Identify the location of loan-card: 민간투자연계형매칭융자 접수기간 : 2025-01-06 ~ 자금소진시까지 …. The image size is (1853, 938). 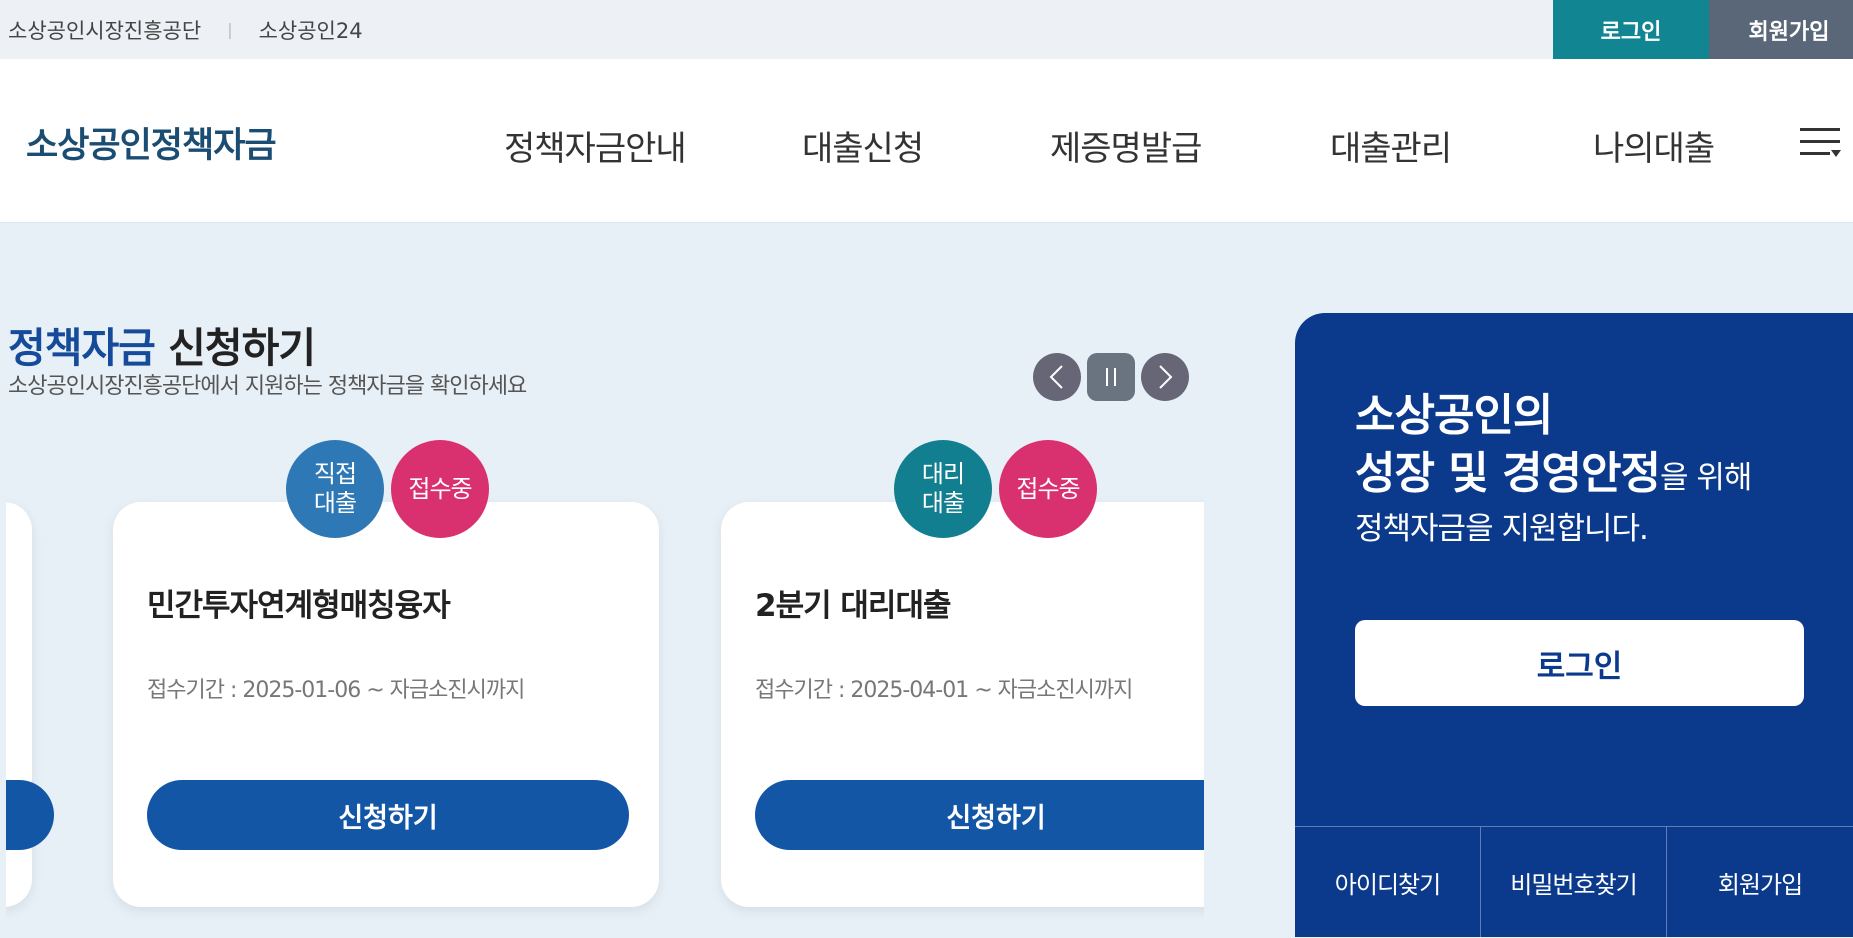
(386, 704).